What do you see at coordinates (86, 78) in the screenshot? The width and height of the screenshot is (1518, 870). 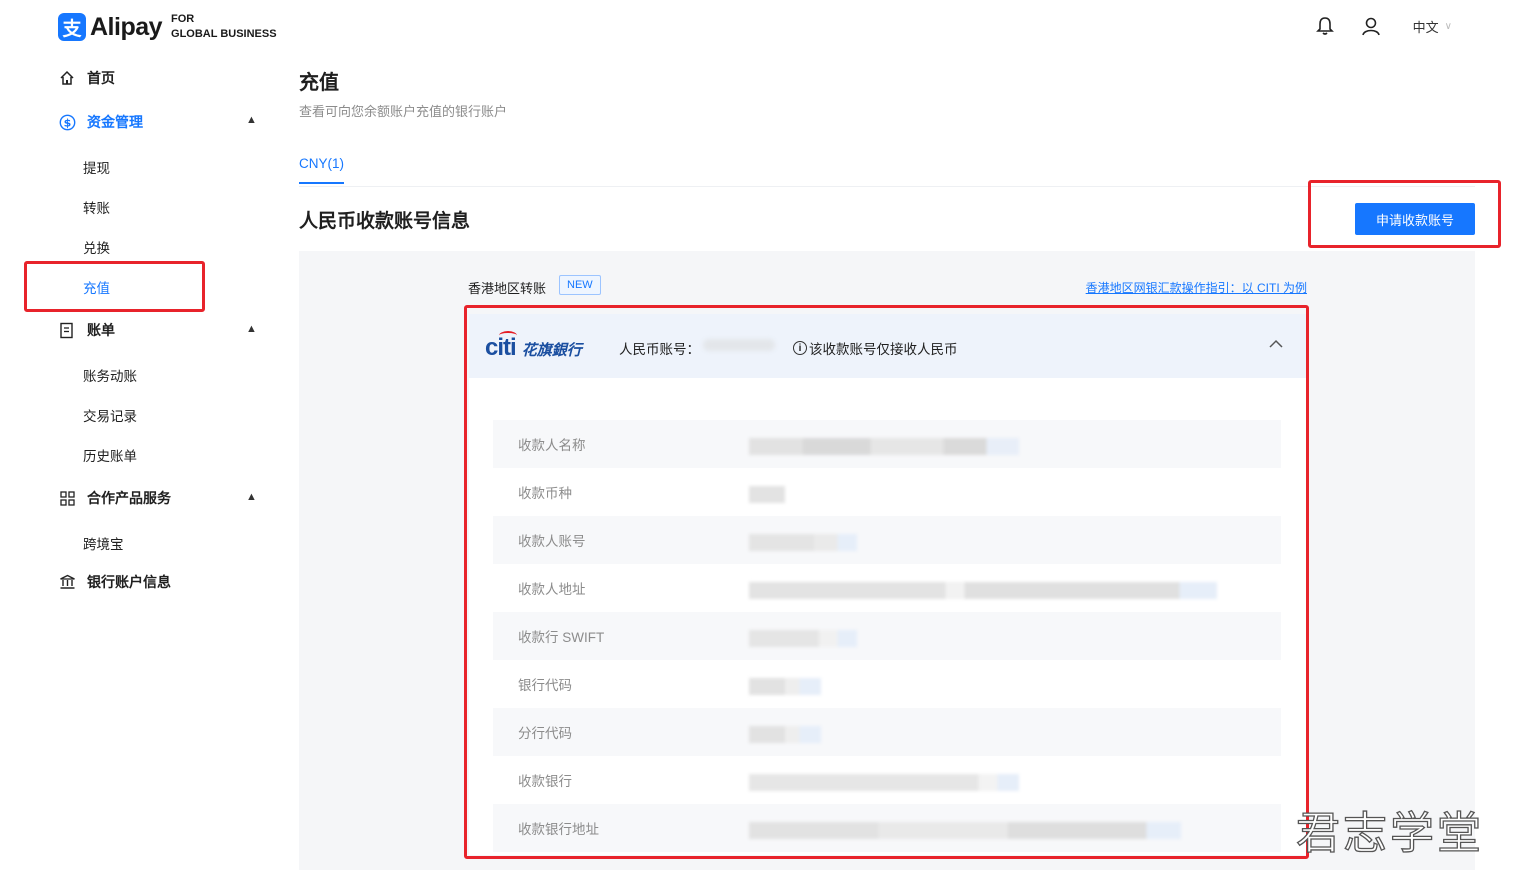 I see `sidebar-item-home: 首页` at bounding box center [86, 78].